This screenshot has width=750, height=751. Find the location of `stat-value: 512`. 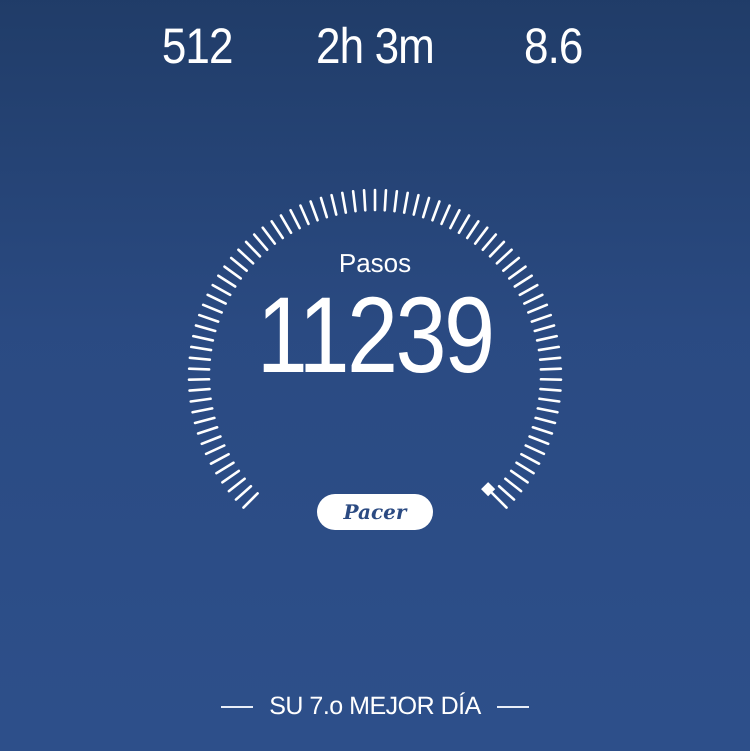

stat-value: 512 is located at coordinates (197, 46).